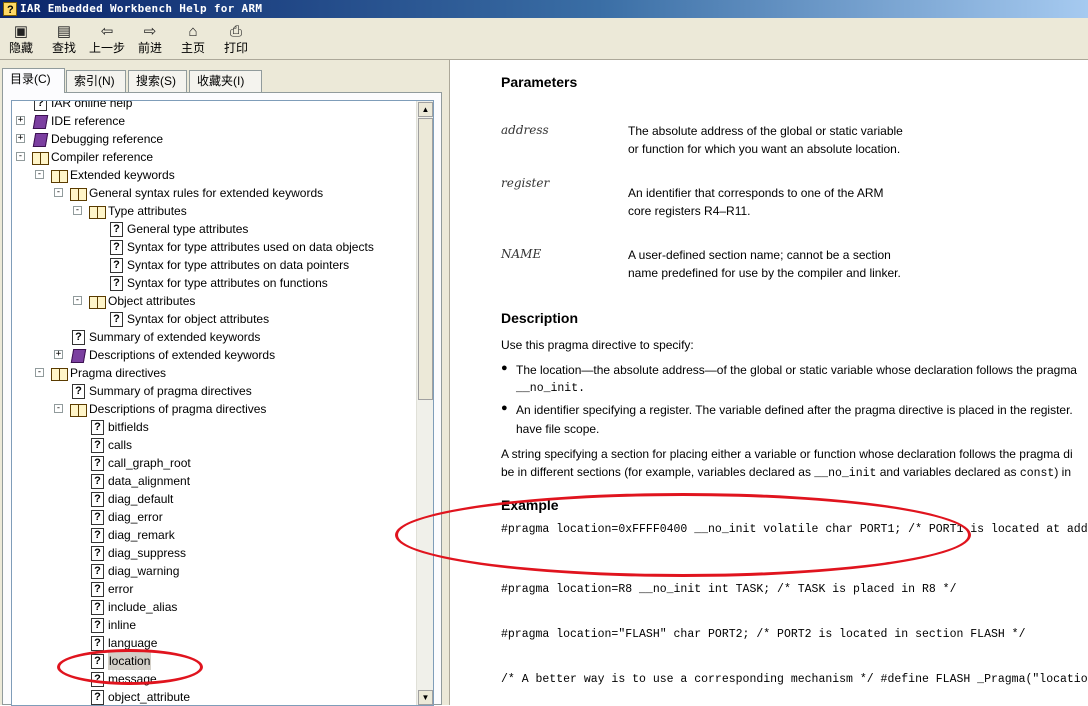 This screenshot has width=1088, height=706. I want to click on home-button: ⌂ 主页, so click(193, 40).